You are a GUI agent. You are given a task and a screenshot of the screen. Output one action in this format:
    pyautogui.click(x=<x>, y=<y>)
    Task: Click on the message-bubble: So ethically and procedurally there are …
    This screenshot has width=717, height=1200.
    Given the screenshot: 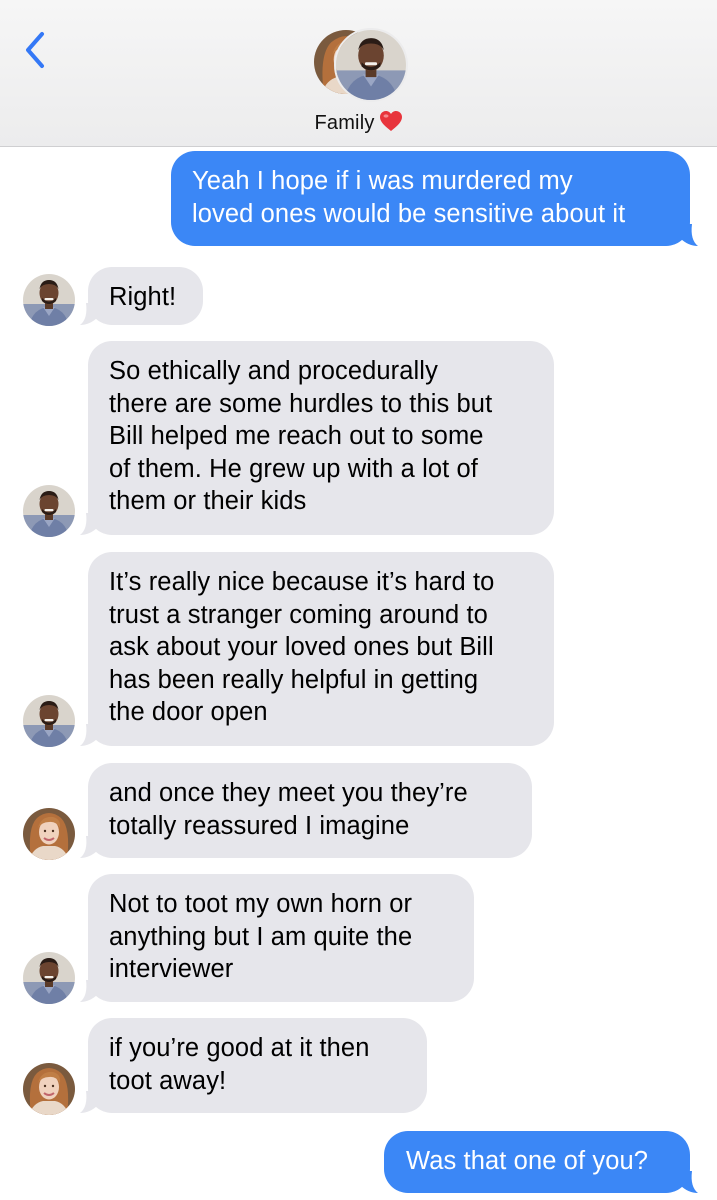 What is the action you would take?
    pyautogui.click(x=321, y=438)
    